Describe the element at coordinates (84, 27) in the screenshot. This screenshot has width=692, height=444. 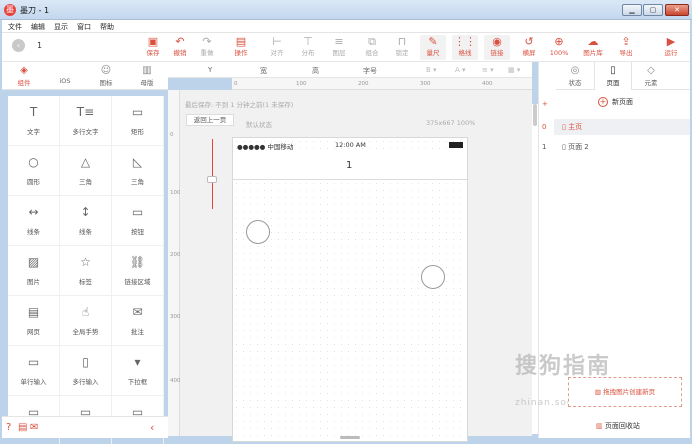
I see `menu-window: 窗口` at that location.